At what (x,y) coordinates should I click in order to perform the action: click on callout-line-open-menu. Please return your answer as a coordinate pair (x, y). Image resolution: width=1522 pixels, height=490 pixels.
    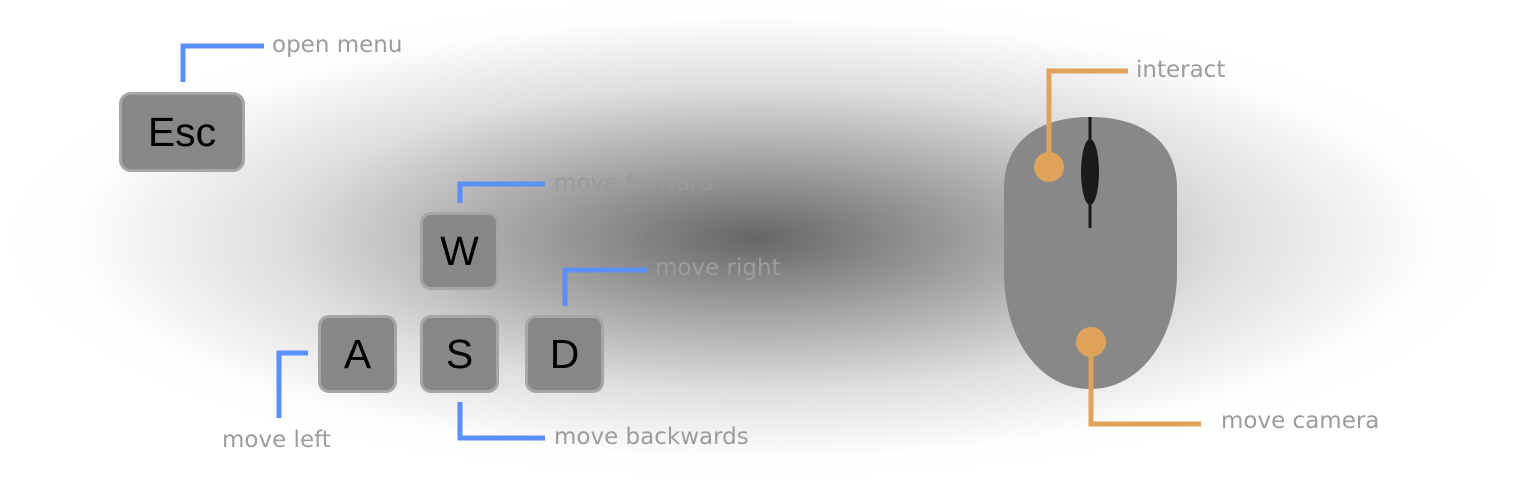
    Looking at the image, I should click on (222, 62).